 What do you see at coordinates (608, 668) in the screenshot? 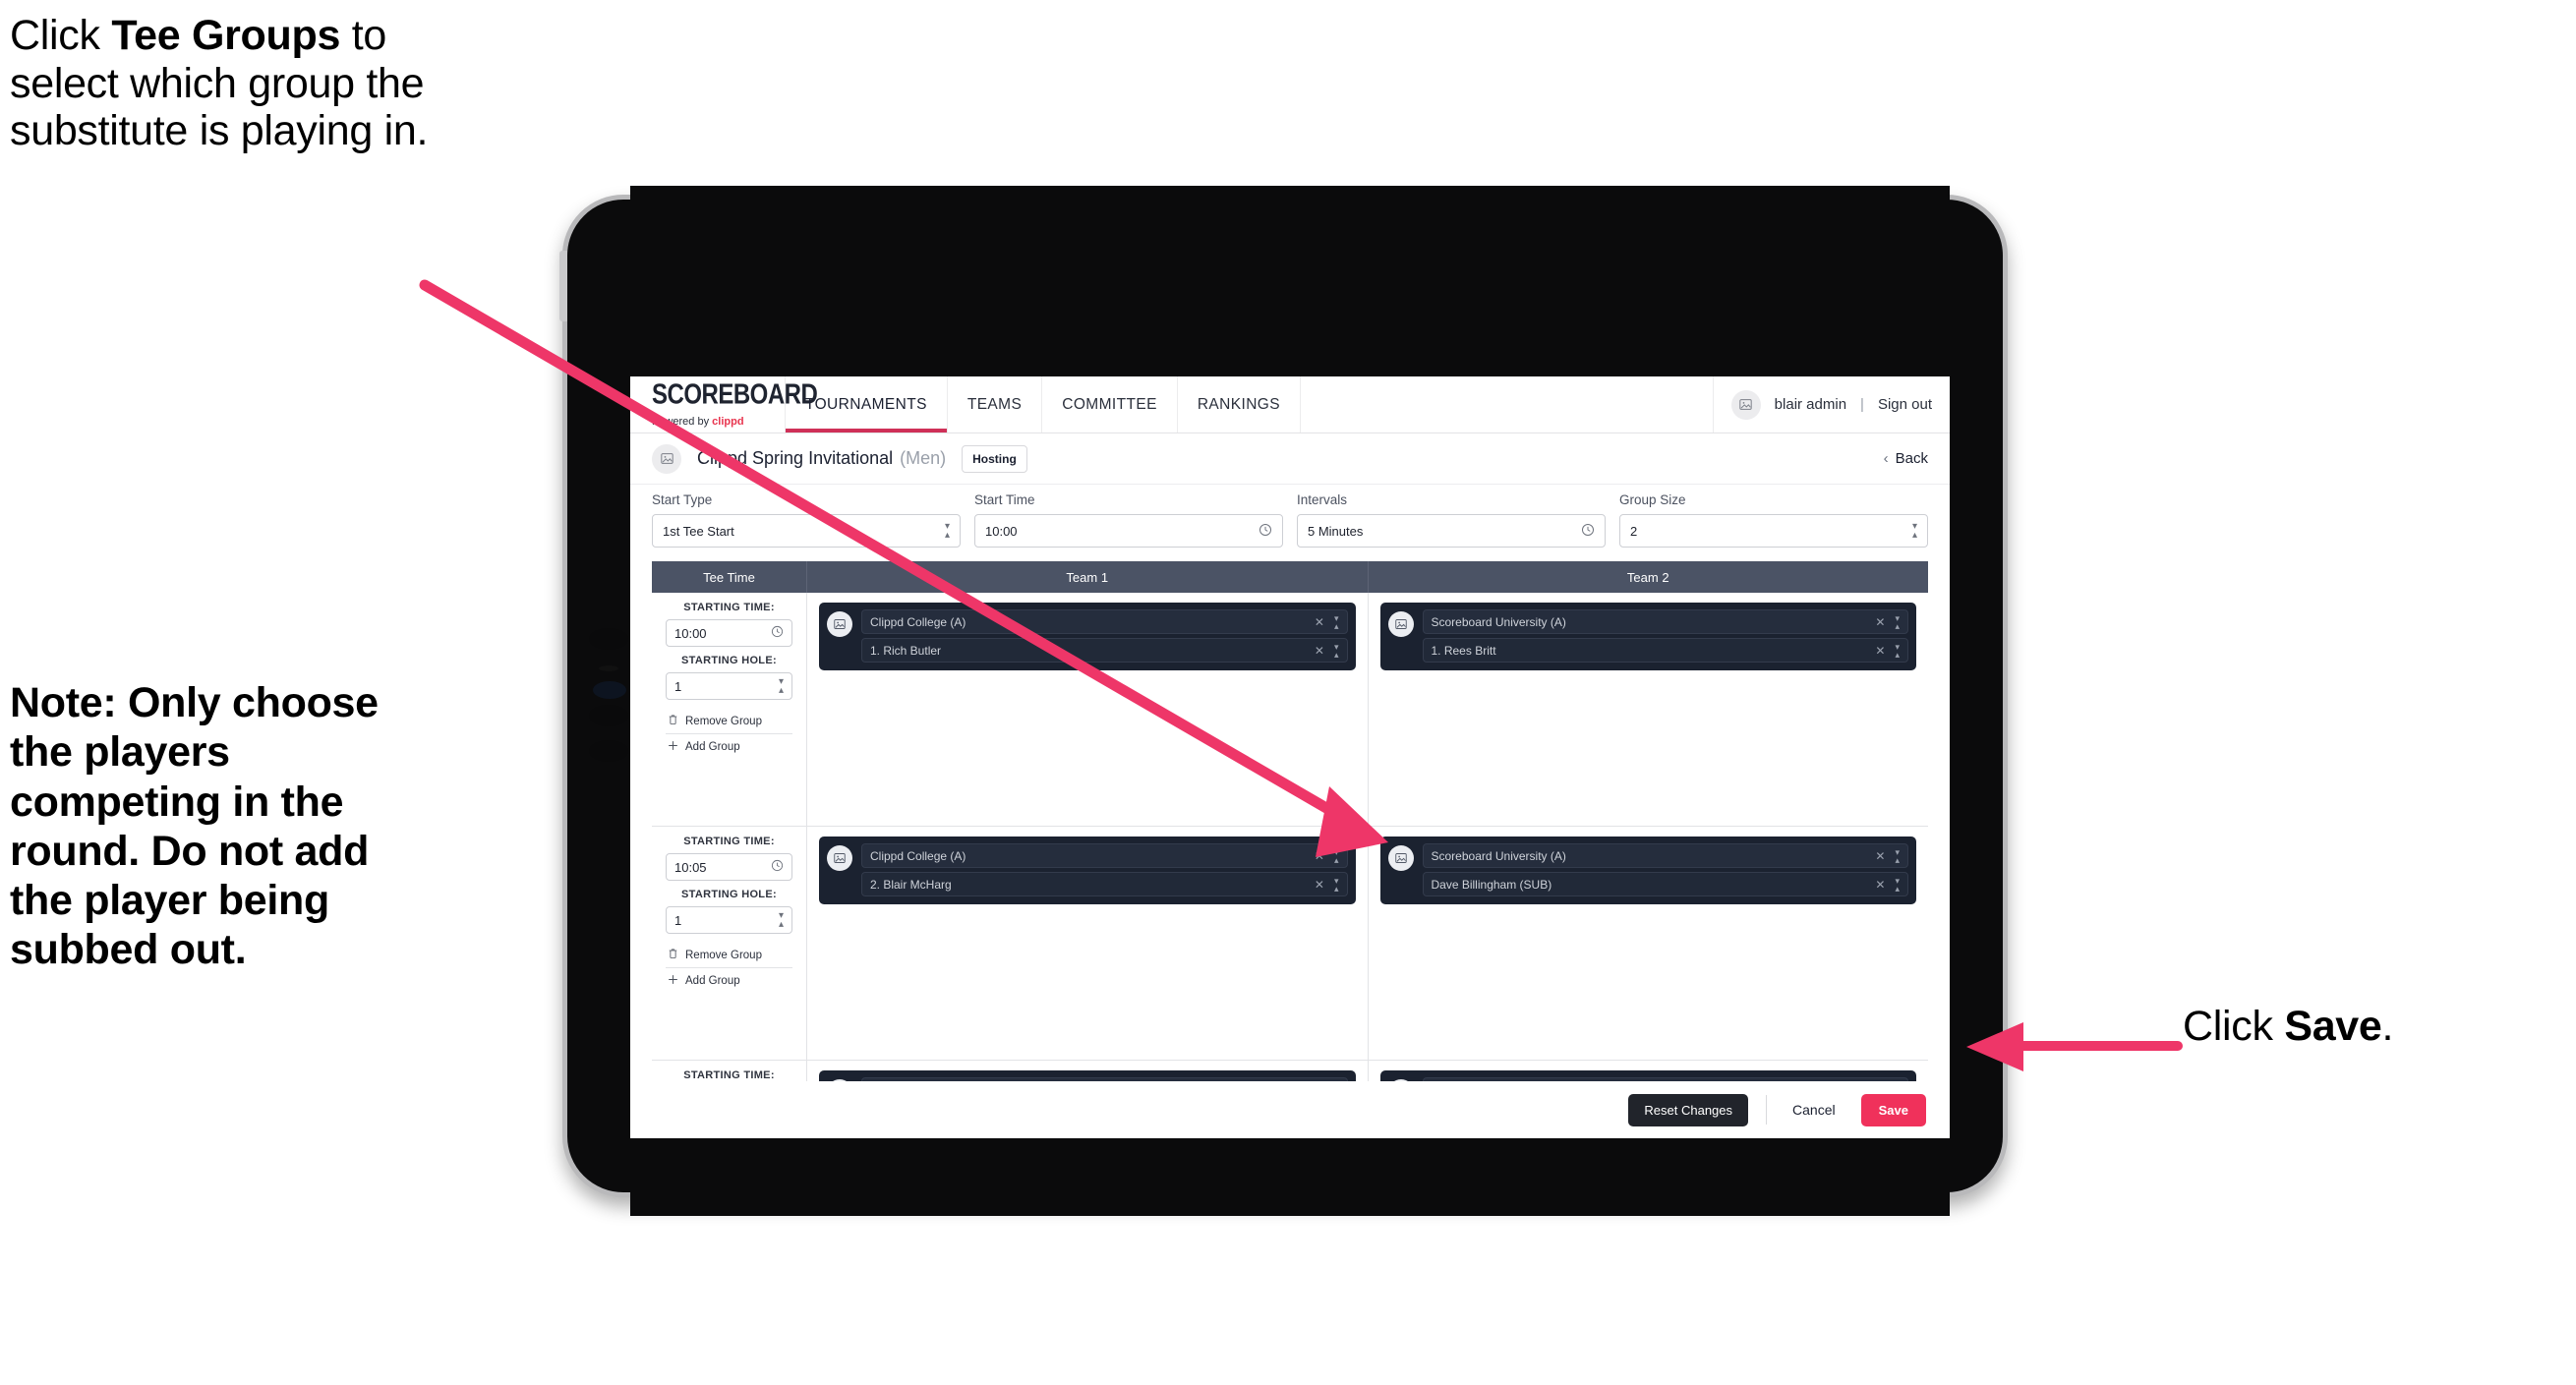
I see `mic-slot-icon` at bounding box center [608, 668].